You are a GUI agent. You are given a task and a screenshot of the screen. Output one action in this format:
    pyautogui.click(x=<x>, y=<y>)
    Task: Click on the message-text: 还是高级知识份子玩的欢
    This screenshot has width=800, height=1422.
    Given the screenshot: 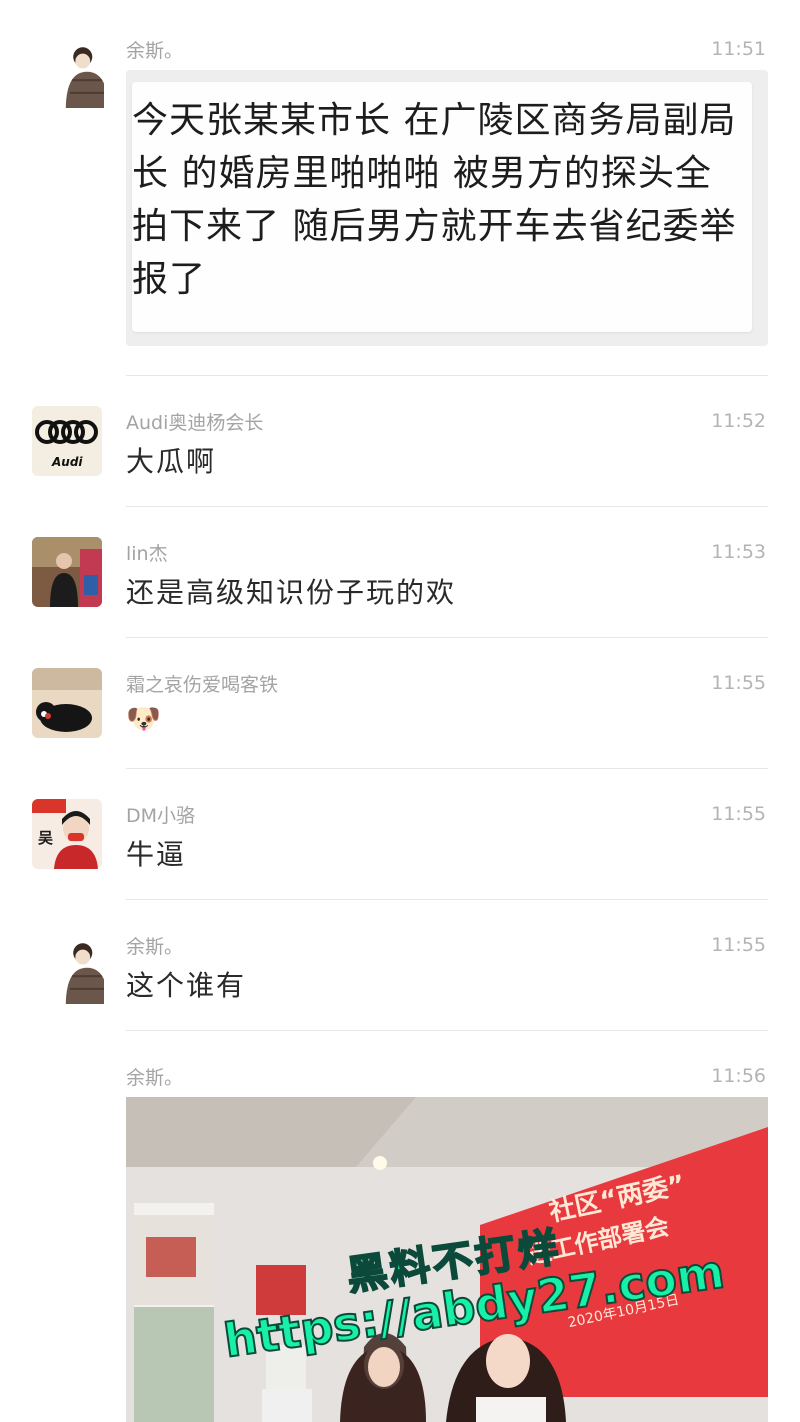 What is the action you would take?
    pyautogui.click(x=291, y=592)
    